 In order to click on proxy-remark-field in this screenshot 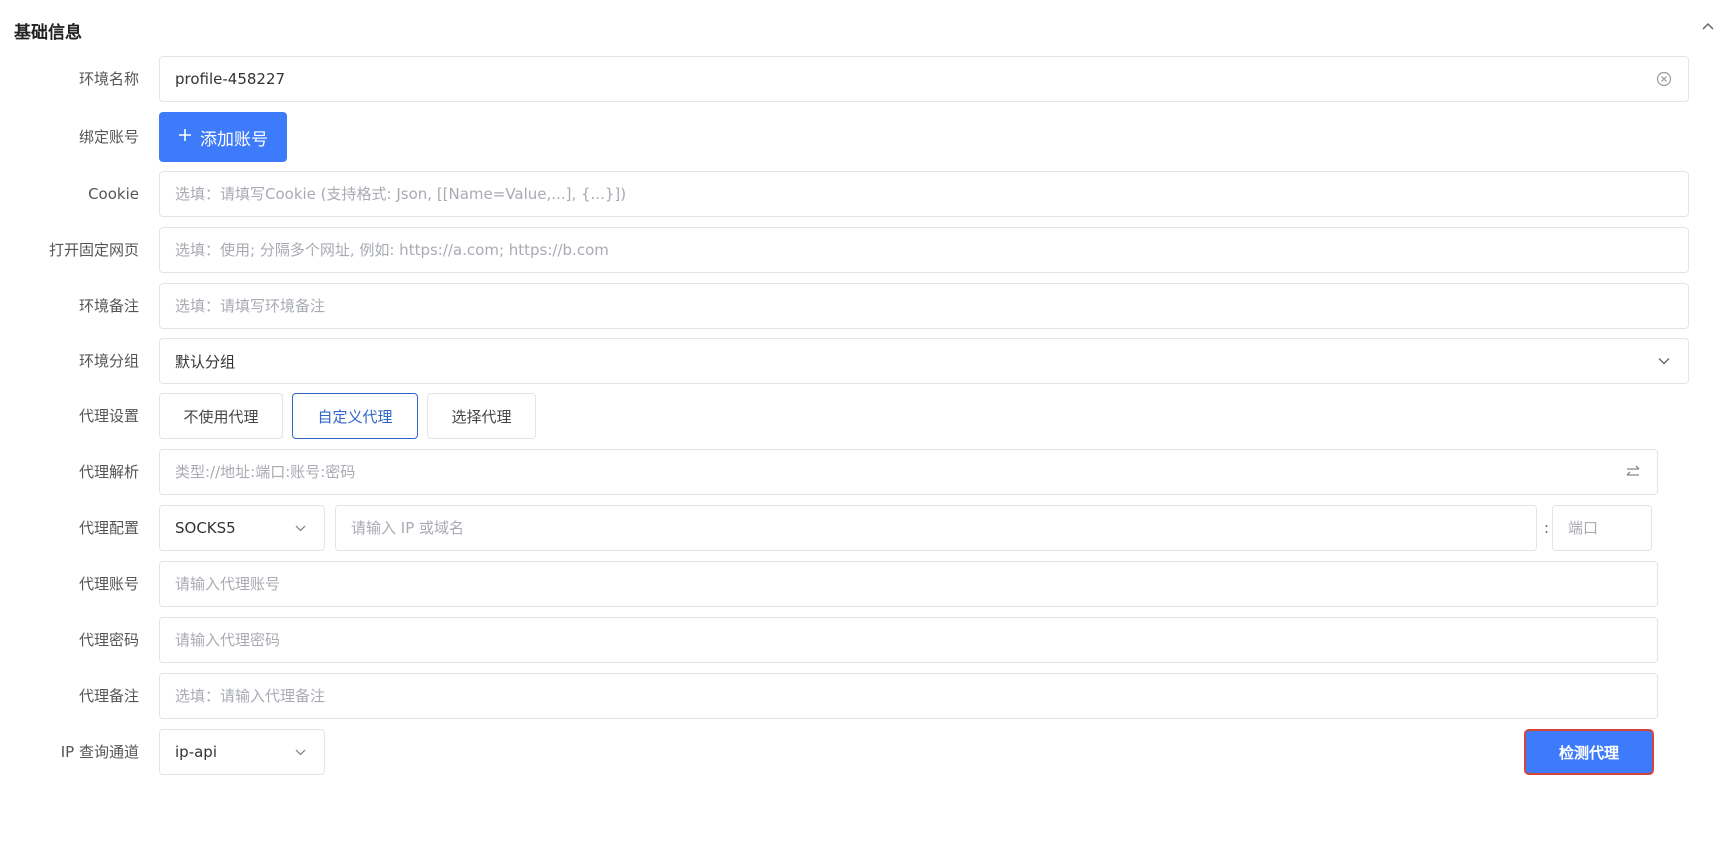, I will do `click(908, 696)`.